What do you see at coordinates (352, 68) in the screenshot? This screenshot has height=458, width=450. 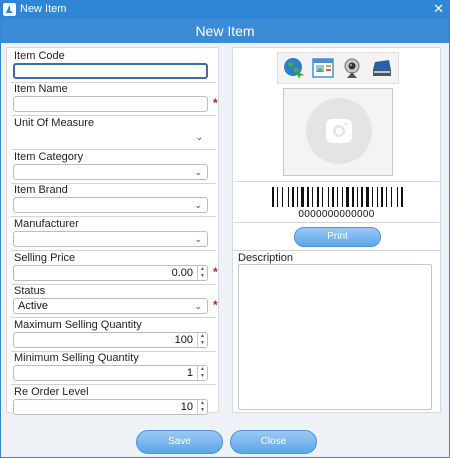 I see `webcam-icon` at bounding box center [352, 68].